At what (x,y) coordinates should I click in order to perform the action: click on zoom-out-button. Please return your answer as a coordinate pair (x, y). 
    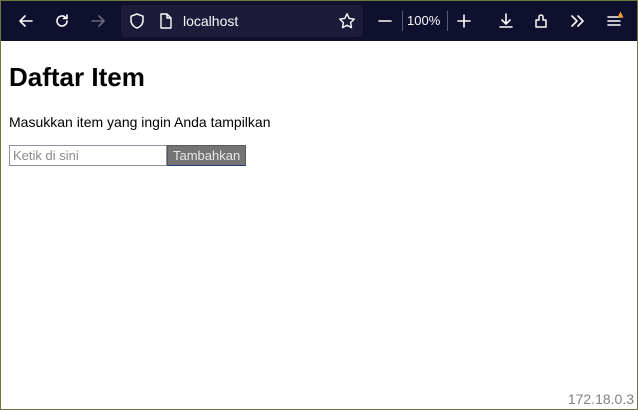
    Looking at the image, I should click on (385, 21).